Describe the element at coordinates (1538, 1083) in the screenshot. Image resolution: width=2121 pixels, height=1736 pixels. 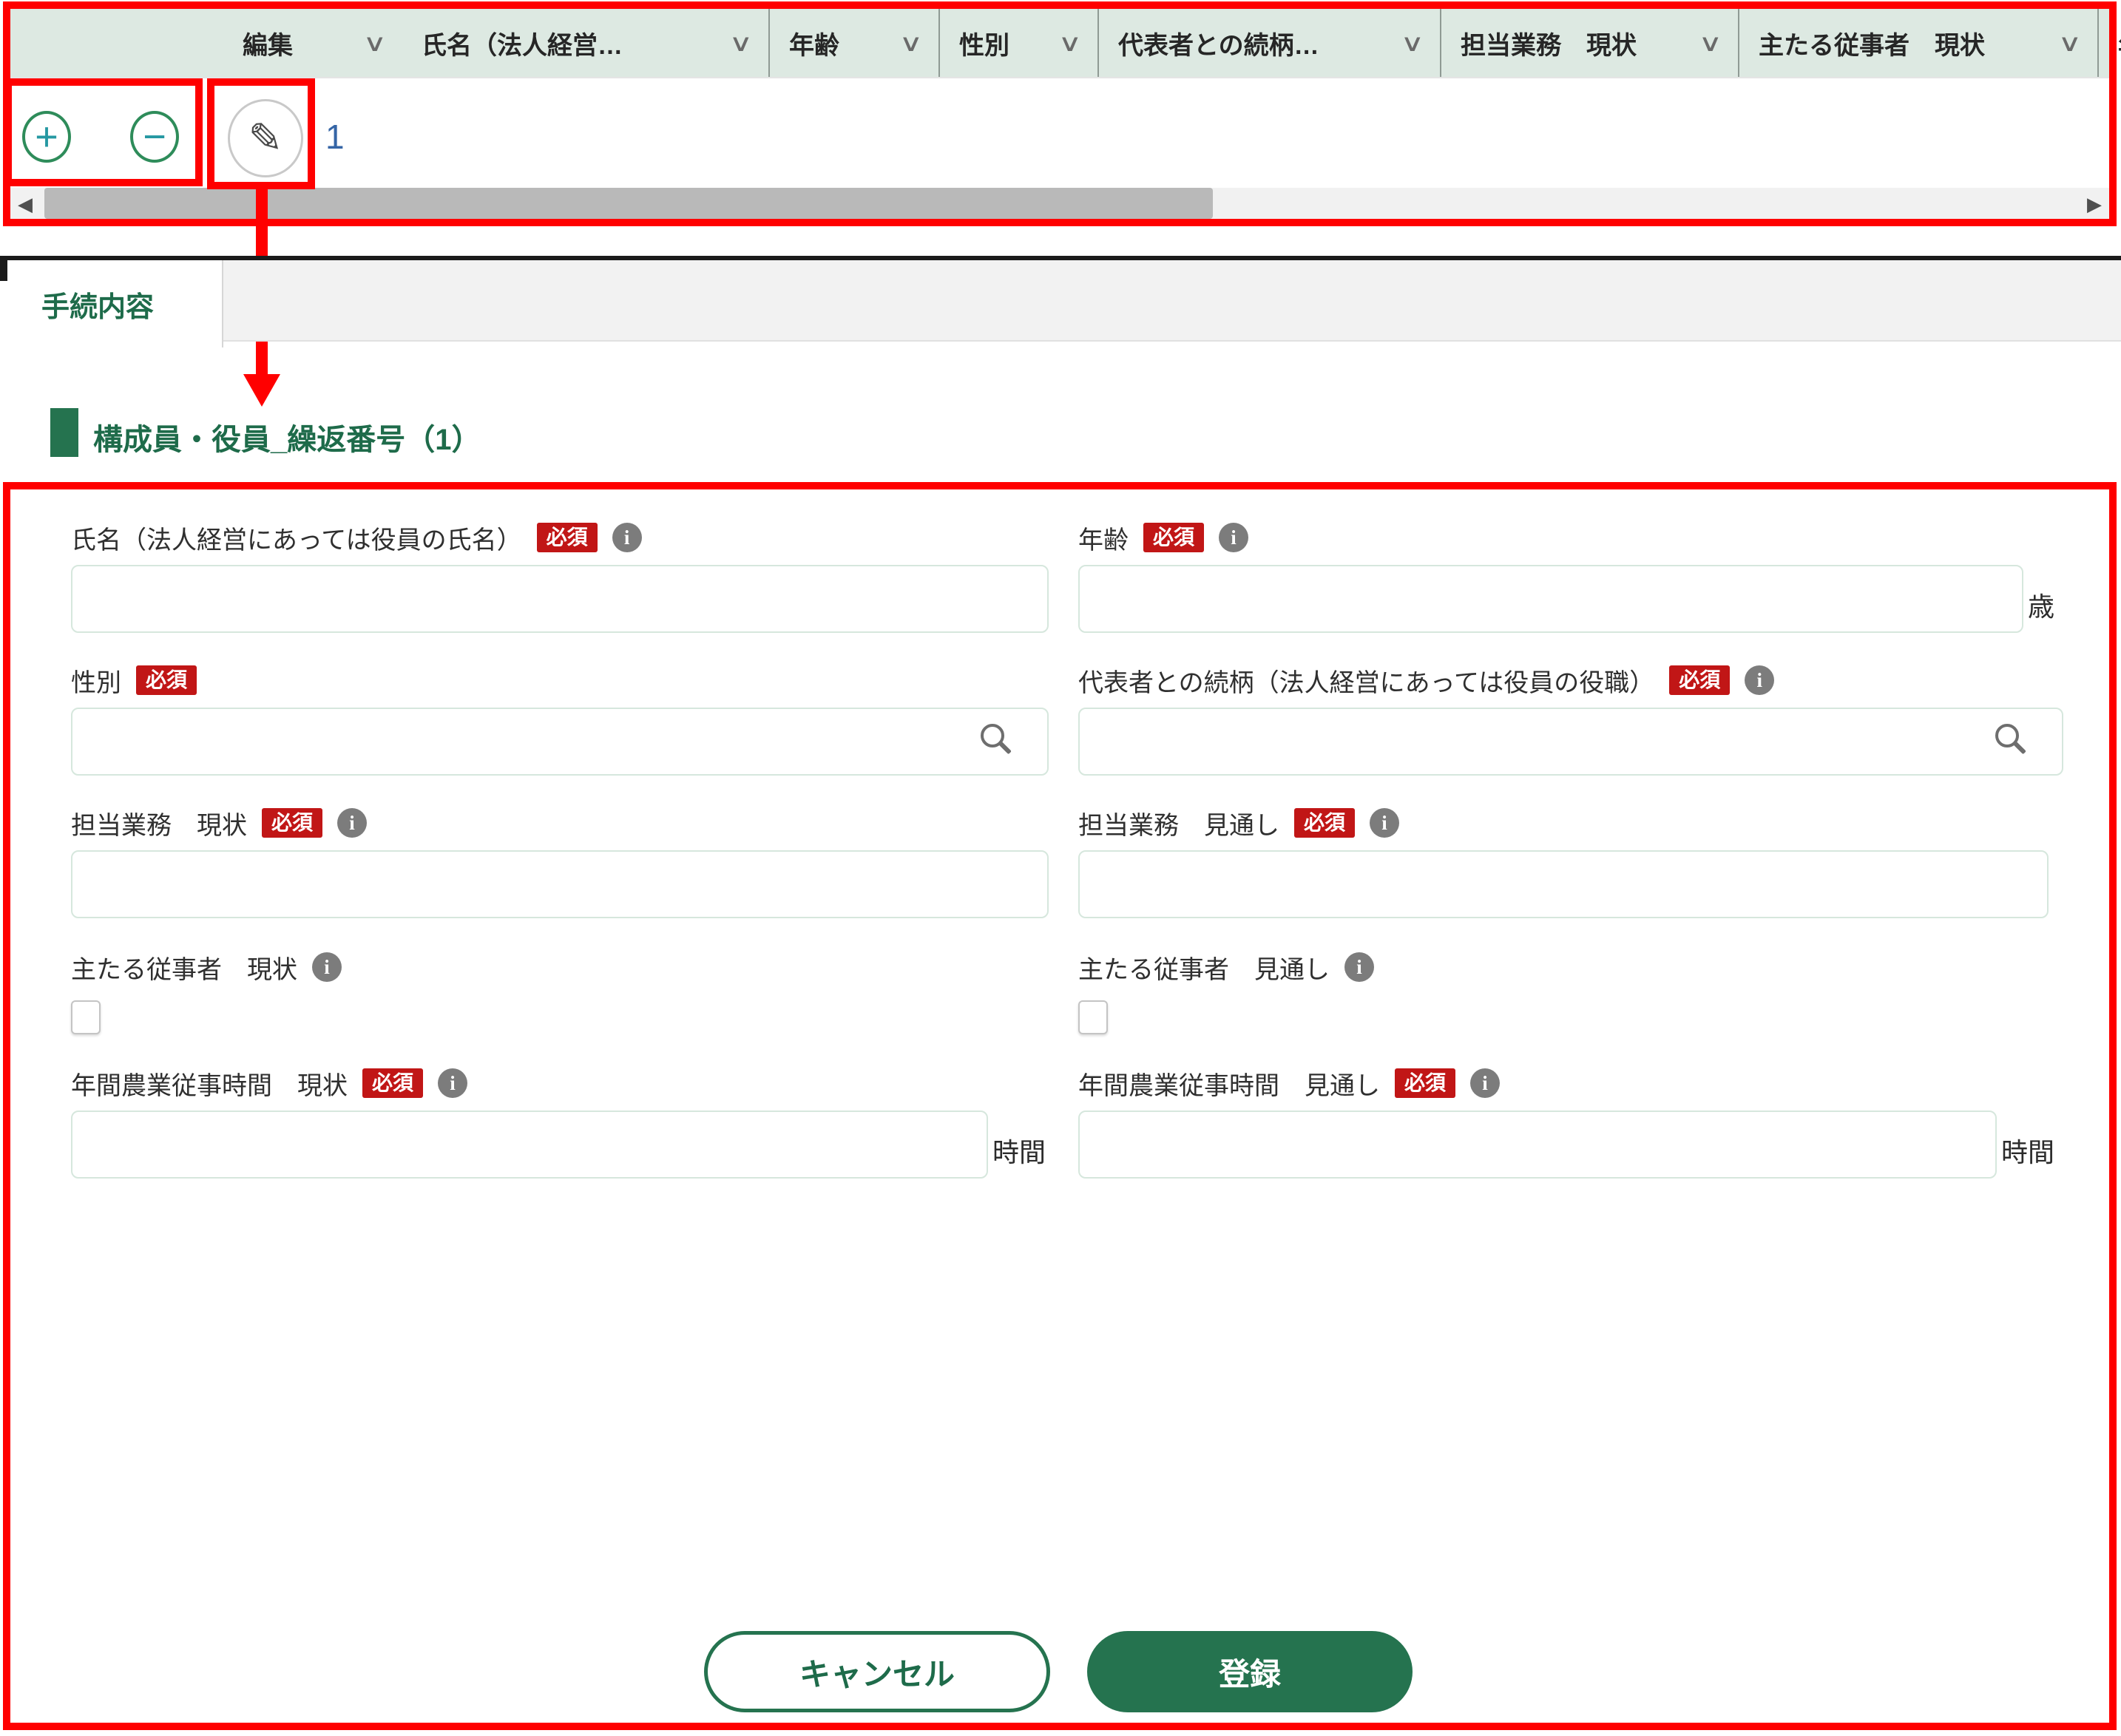
I see `field-label-row: 年間農業従事時間 見通し 必須 i` at that location.